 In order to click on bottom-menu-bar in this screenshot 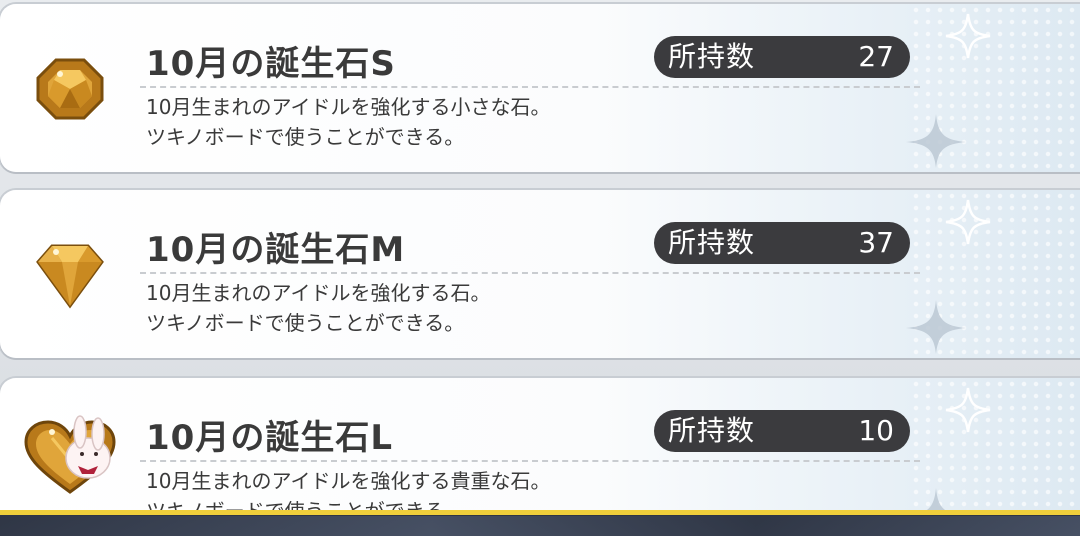, I will do `click(540, 523)`.